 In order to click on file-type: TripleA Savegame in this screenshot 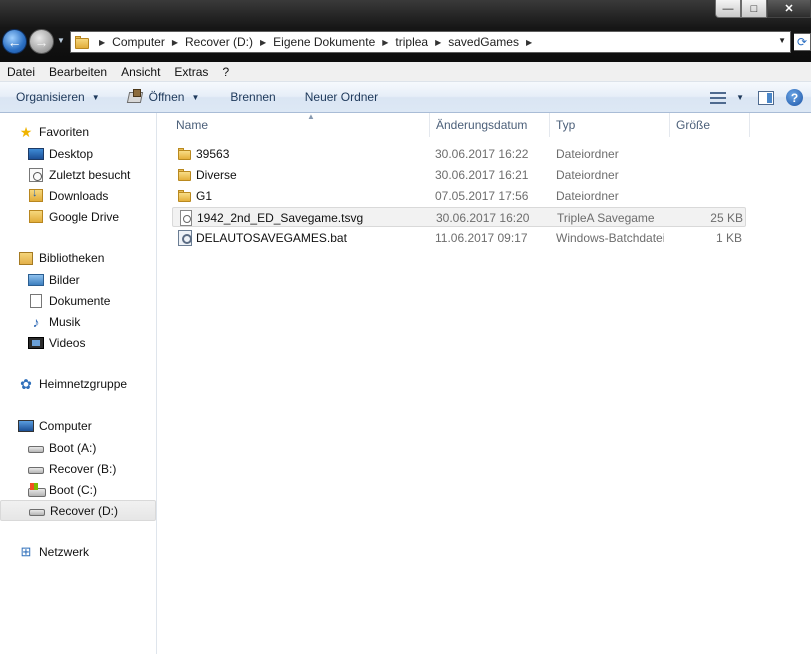, I will do `click(606, 218)`.